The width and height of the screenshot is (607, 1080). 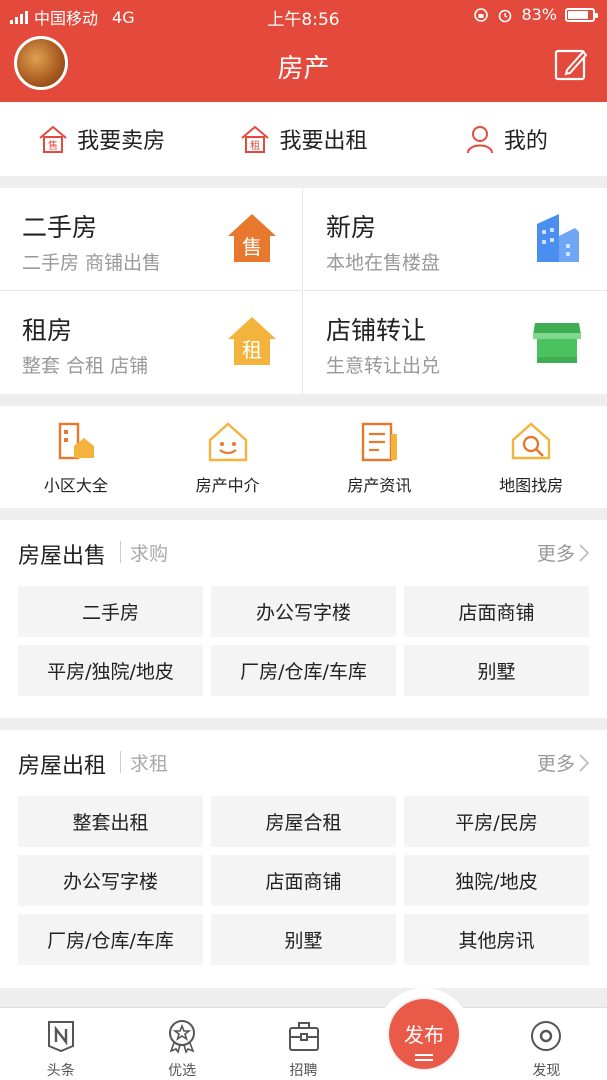 What do you see at coordinates (546, 1036) in the screenshot?
I see `discover-icon` at bounding box center [546, 1036].